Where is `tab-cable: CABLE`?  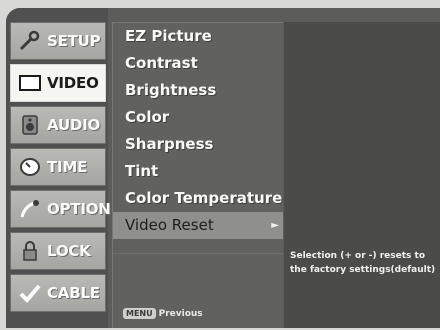
tab-cable: CABLE is located at coordinates (58, 293).